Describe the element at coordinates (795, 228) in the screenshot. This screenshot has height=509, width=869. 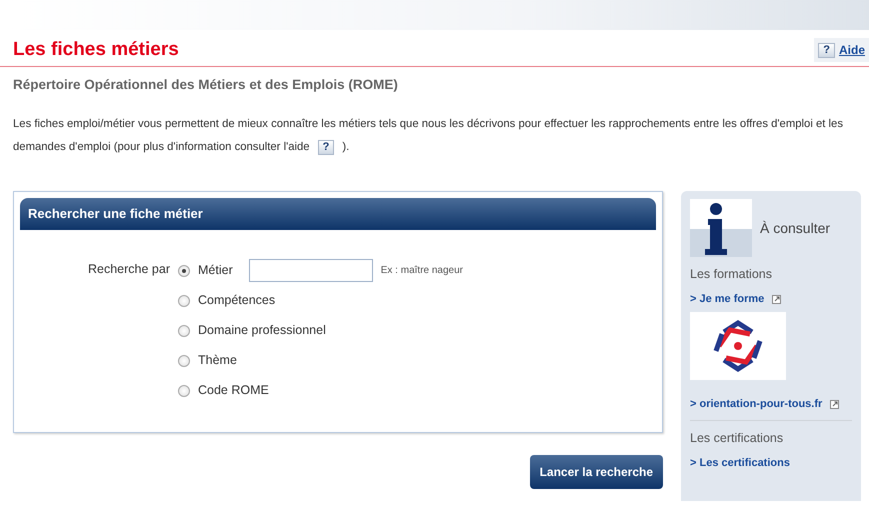
I see `sidebar-title: À consulter` at that location.